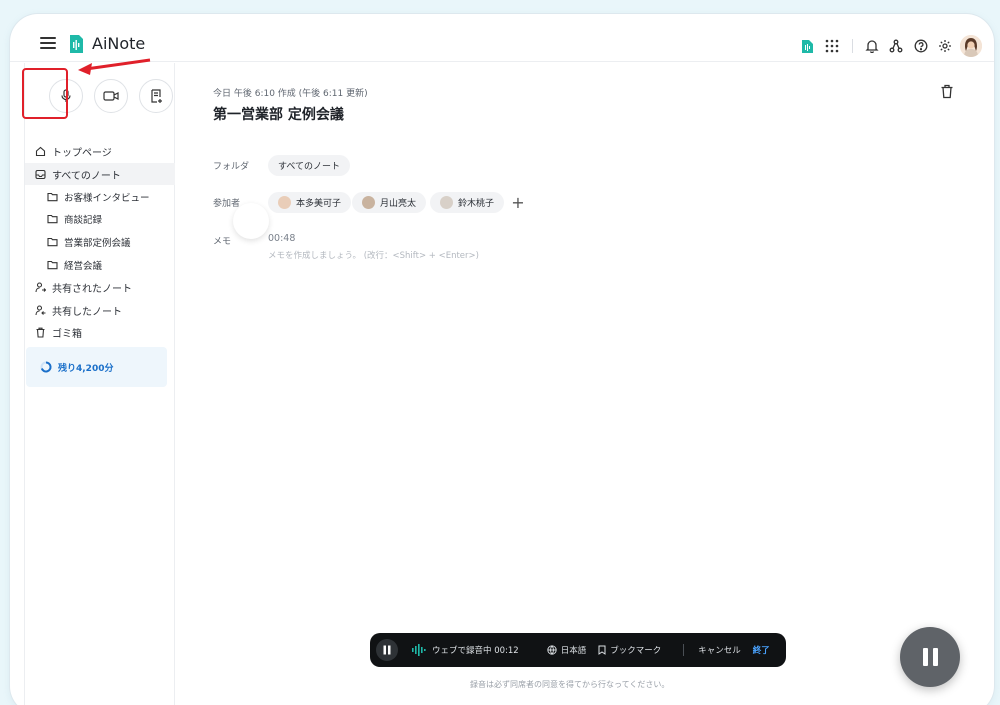 This screenshot has width=1000, height=705. What do you see at coordinates (222, 242) in the screenshot?
I see `memo-label: メモ` at bounding box center [222, 242].